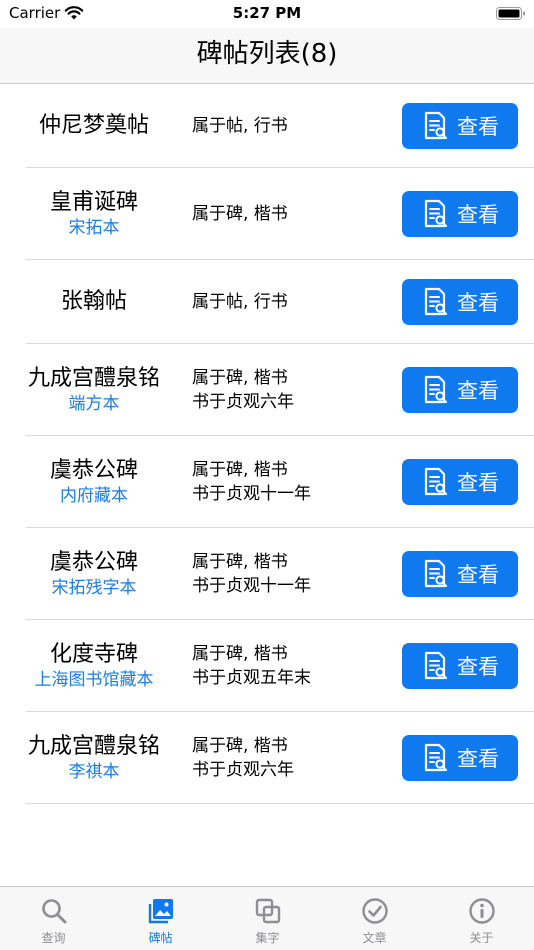  I want to click on collage-icon, so click(267, 911).